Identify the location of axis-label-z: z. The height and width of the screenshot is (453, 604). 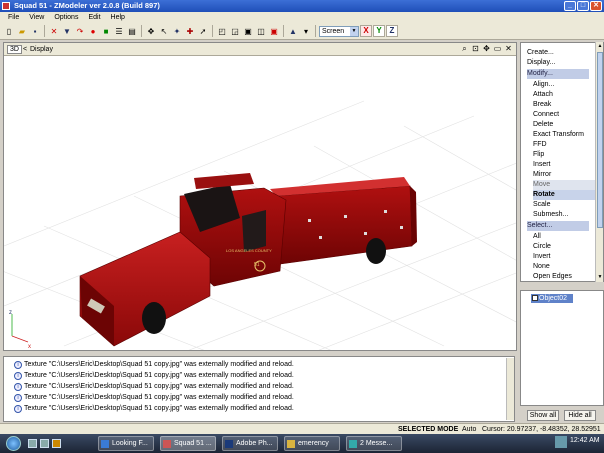
(10, 313).